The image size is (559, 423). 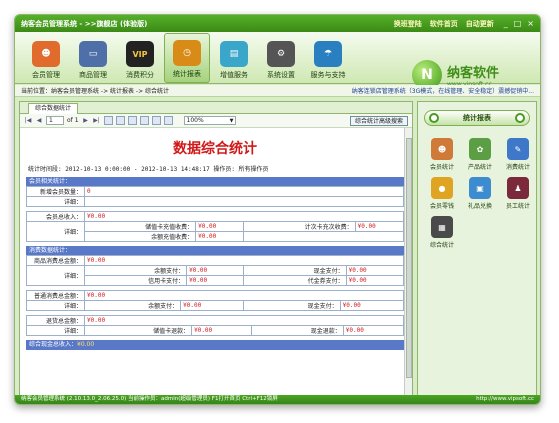 What do you see at coordinates (216, 108) in the screenshot?
I see `tab-strip: 综合数据统计` at bounding box center [216, 108].